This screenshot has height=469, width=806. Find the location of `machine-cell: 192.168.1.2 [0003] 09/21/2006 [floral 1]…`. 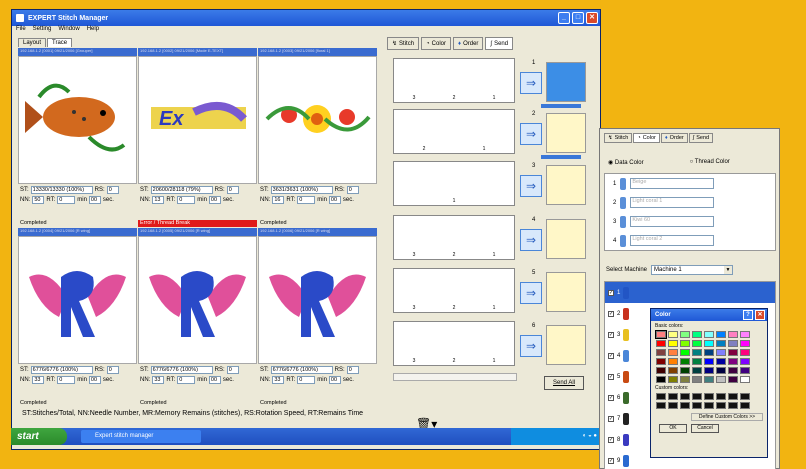

machine-cell: 192.168.1.2 [0003] 09/21/2006 [floral 1]… is located at coordinates (317, 137).